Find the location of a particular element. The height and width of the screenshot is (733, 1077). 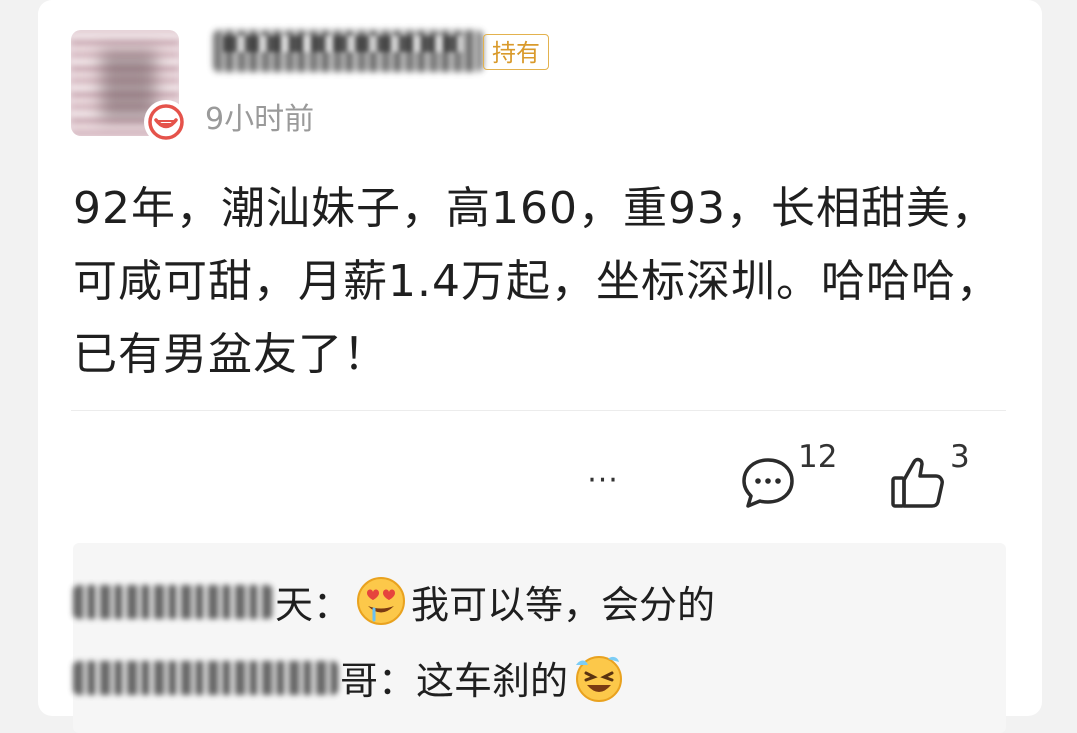

drooling-heart-eyes-emoji-icon is located at coordinates (381, 601).